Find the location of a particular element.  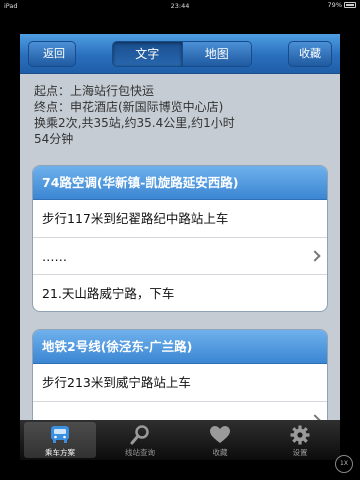

route-card-title: 74路空调(华新镇-凯旋路延安西路) is located at coordinates (180, 183).